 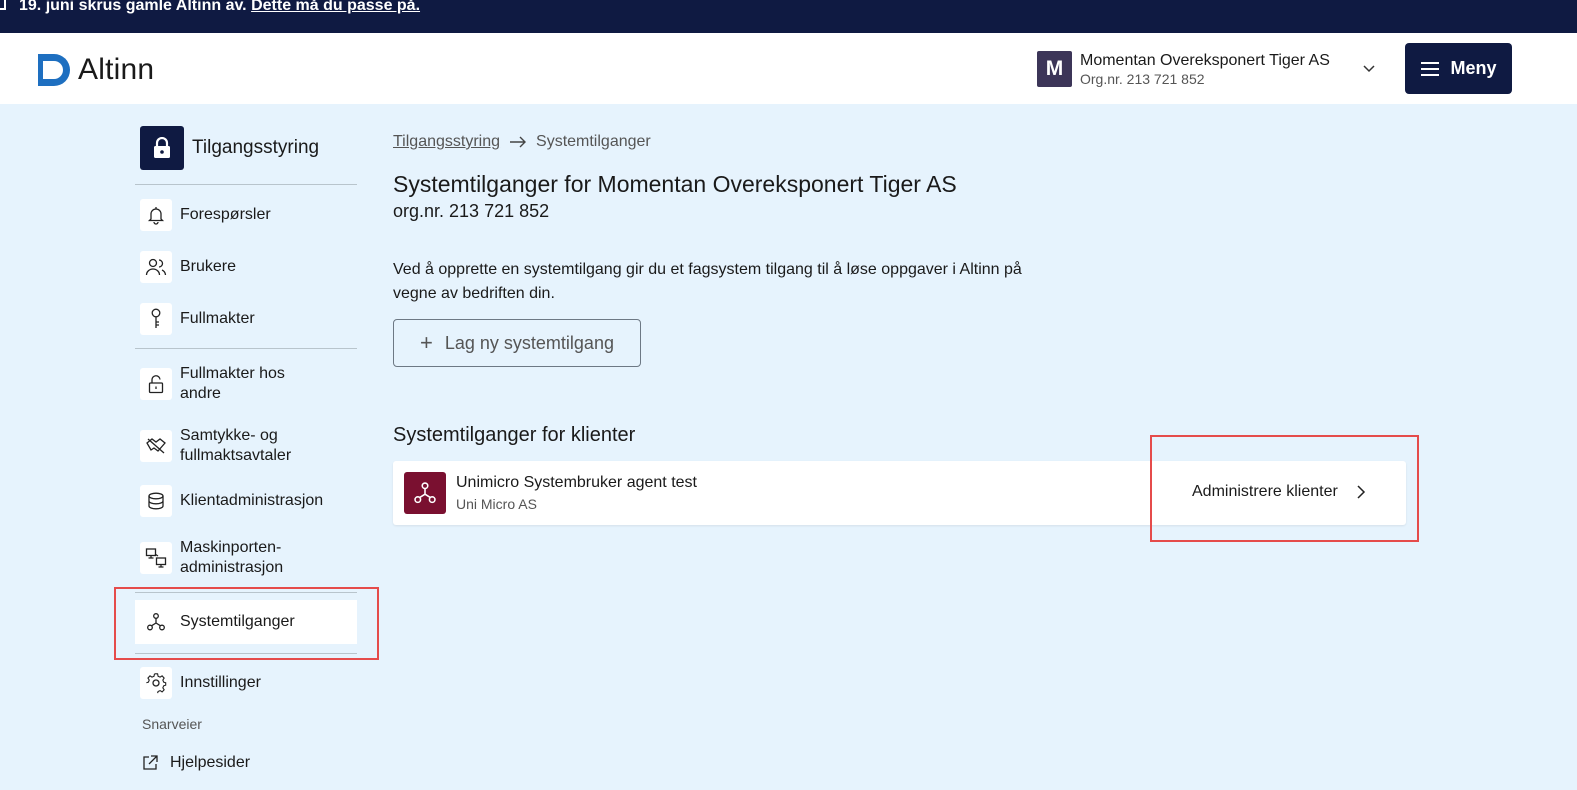 I want to click on sidebar-heading: Tilgangsstyring, so click(x=229, y=148).